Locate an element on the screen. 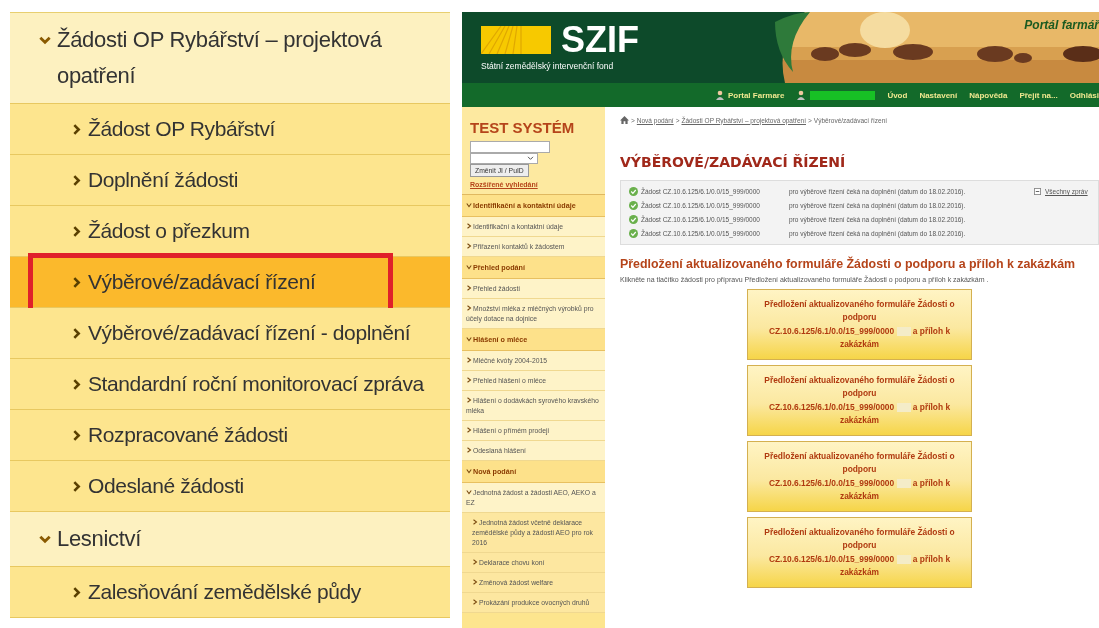 The height and width of the screenshot is (628, 1099). menu-item: Žádost OP Rybářství is located at coordinates (230, 129).